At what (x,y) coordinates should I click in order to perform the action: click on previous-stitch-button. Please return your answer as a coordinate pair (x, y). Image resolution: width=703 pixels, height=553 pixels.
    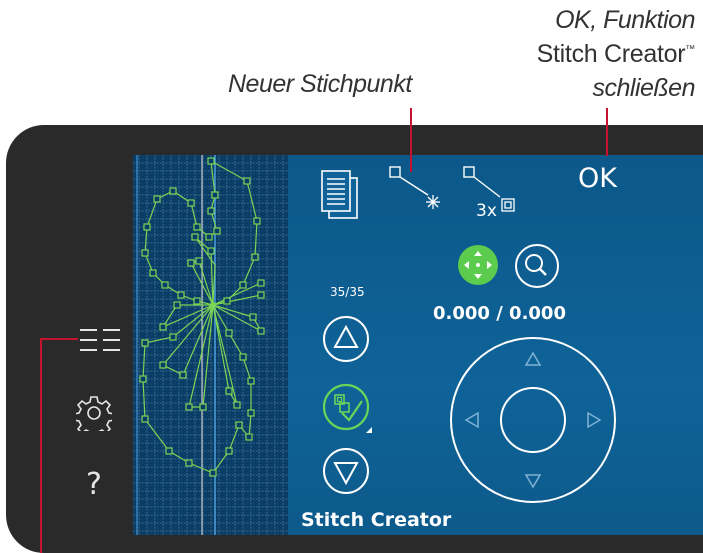
    Looking at the image, I should click on (346, 339).